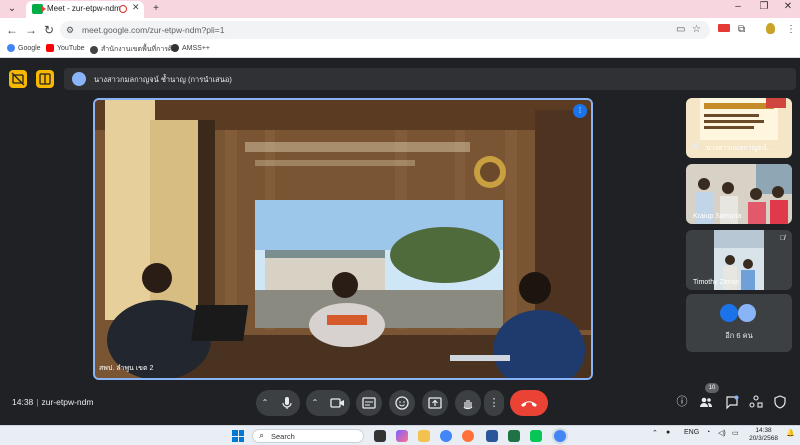 This screenshot has height=445, width=800. Describe the element at coordinates (741, 30) in the screenshot. I see `extensions-icon: ⧉` at that location.